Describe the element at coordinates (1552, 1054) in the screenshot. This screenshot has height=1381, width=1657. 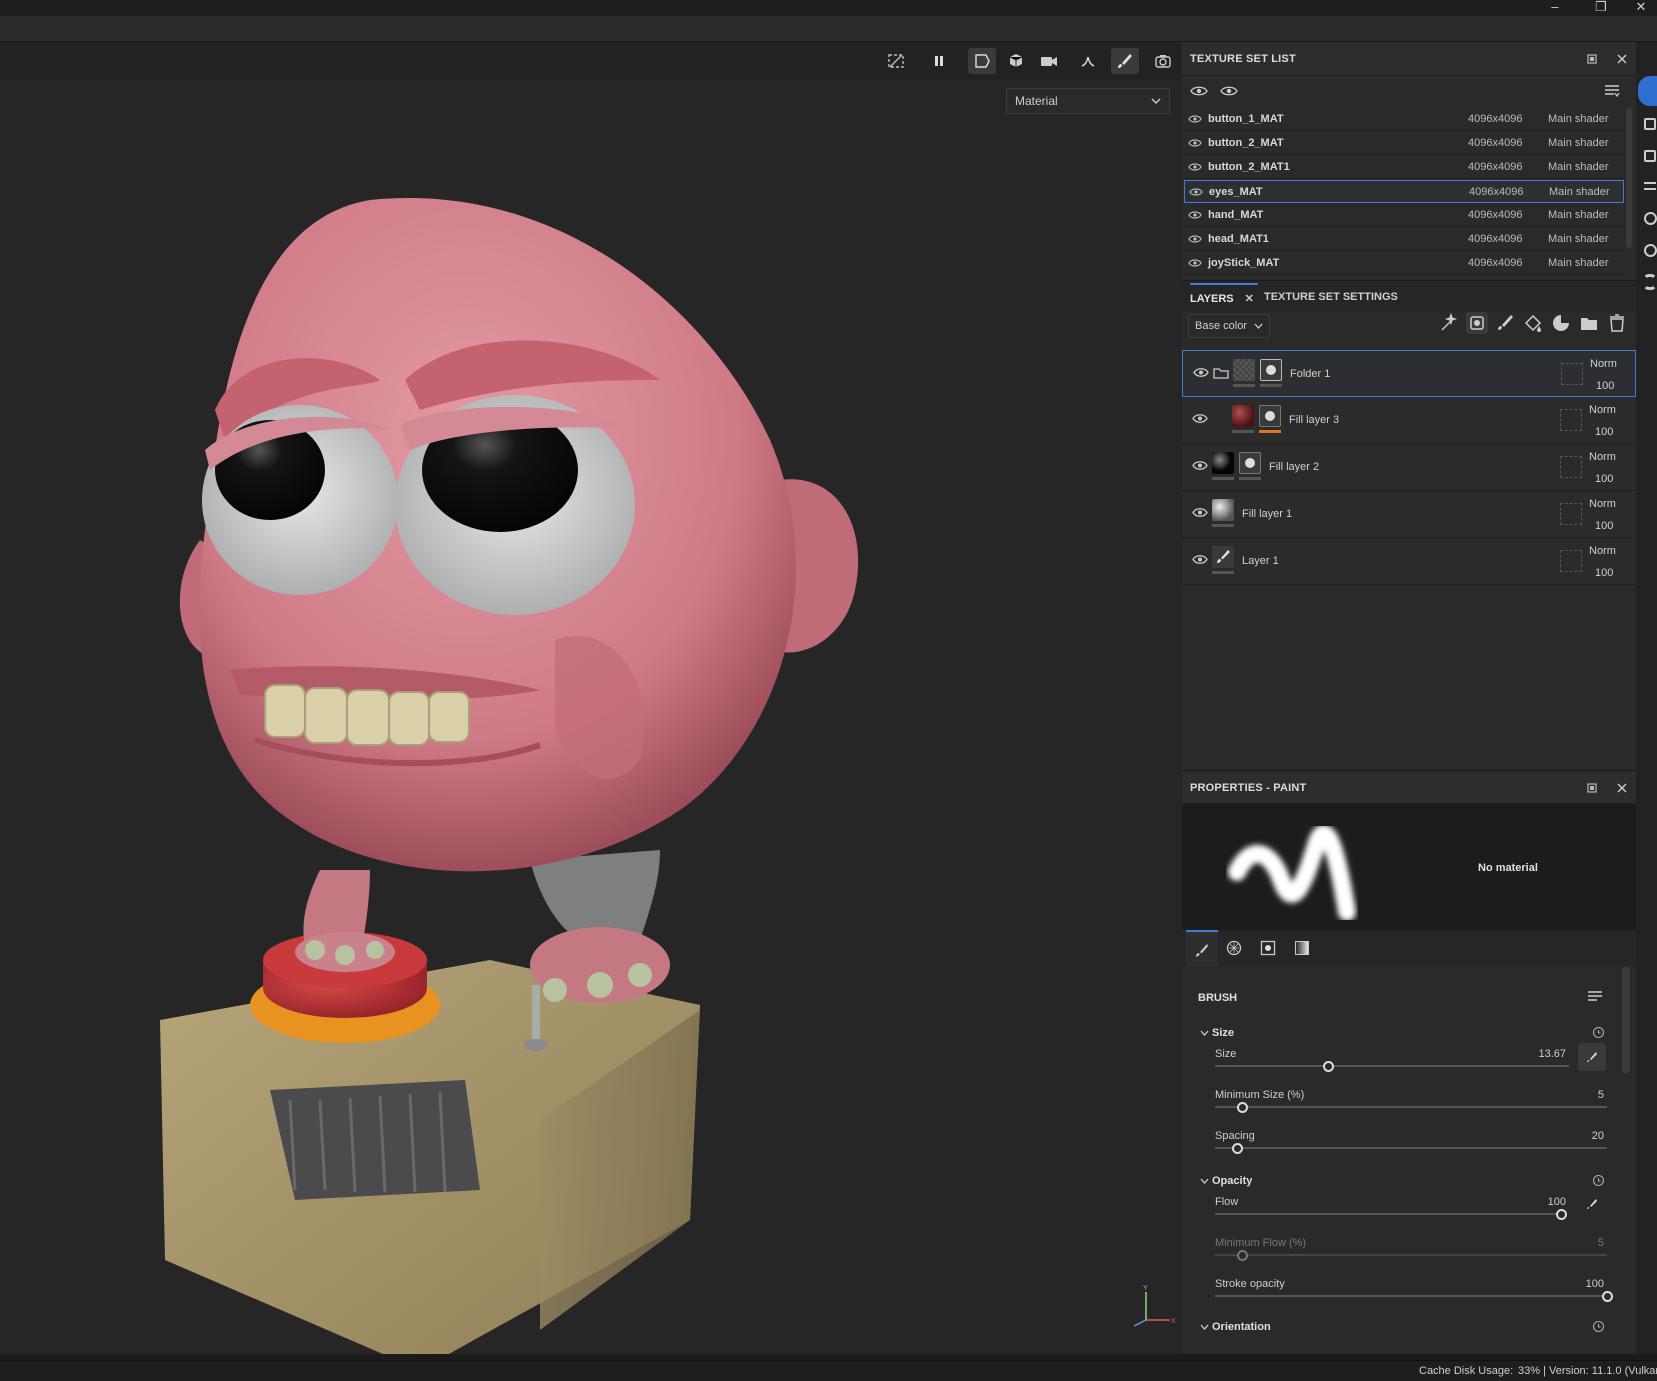
I see `size-value: 13.67` at that location.